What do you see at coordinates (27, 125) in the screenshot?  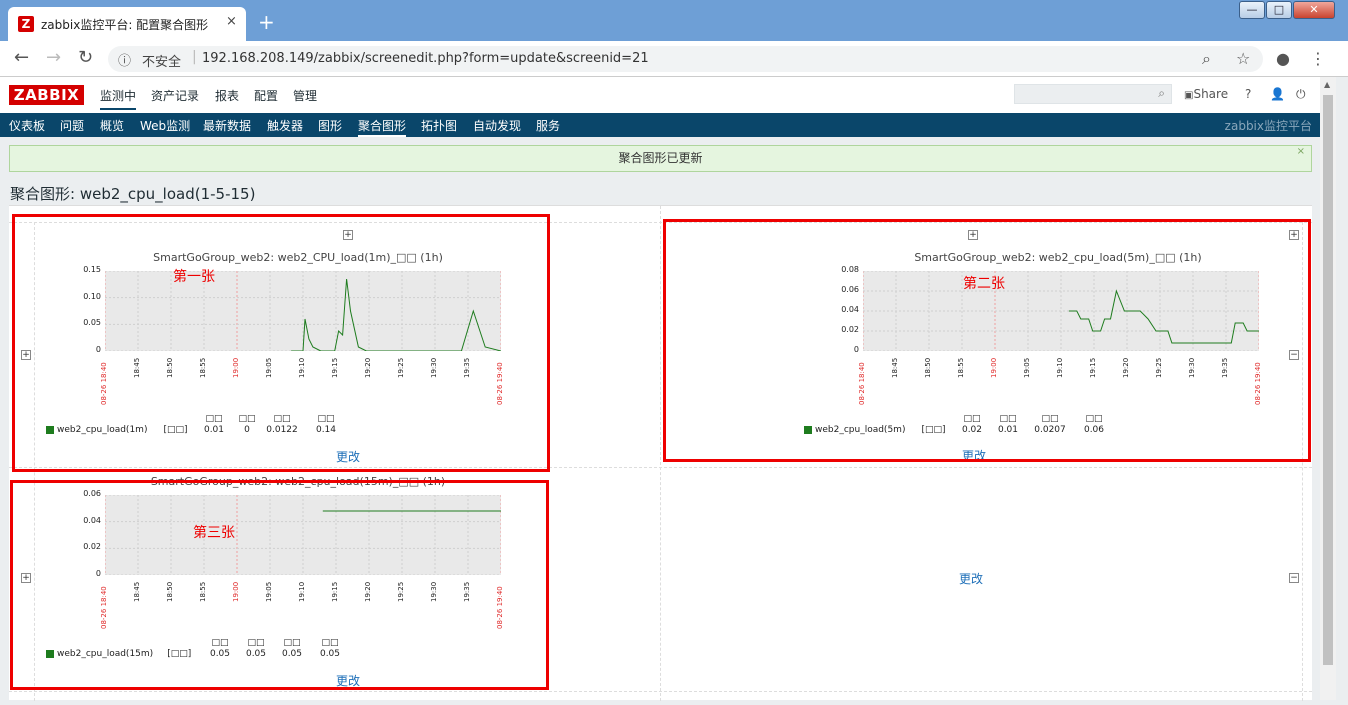 I see `subnav-dashboard: 仪表板` at bounding box center [27, 125].